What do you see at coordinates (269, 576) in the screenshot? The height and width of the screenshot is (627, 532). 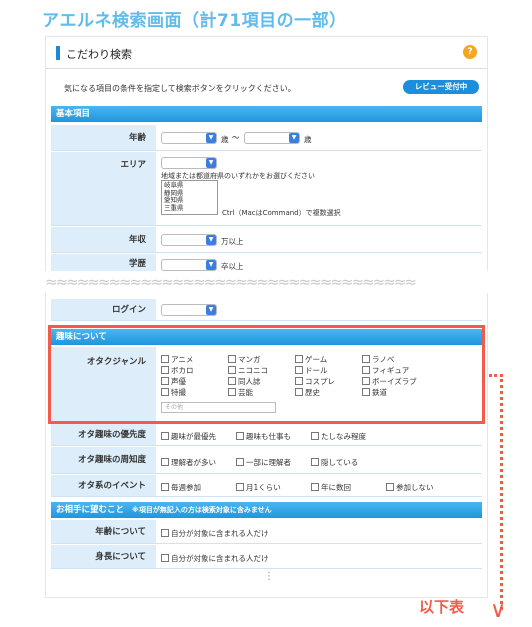 I see `more-items-indicator: ⋮` at bounding box center [269, 576].